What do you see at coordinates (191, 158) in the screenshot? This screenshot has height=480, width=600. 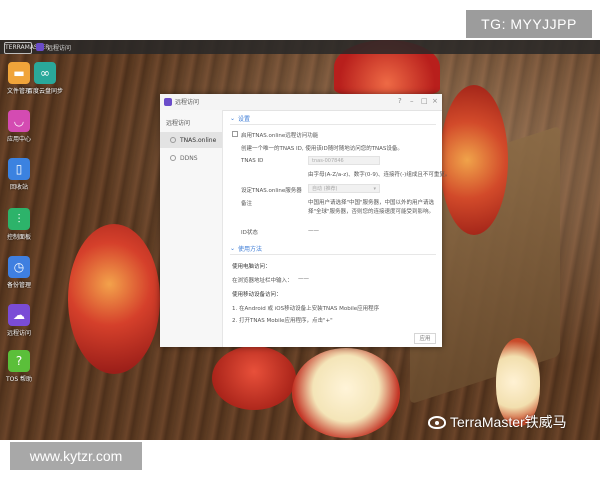 I see `sidebar-item-ddns: DDNS` at bounding box center [191, 158].